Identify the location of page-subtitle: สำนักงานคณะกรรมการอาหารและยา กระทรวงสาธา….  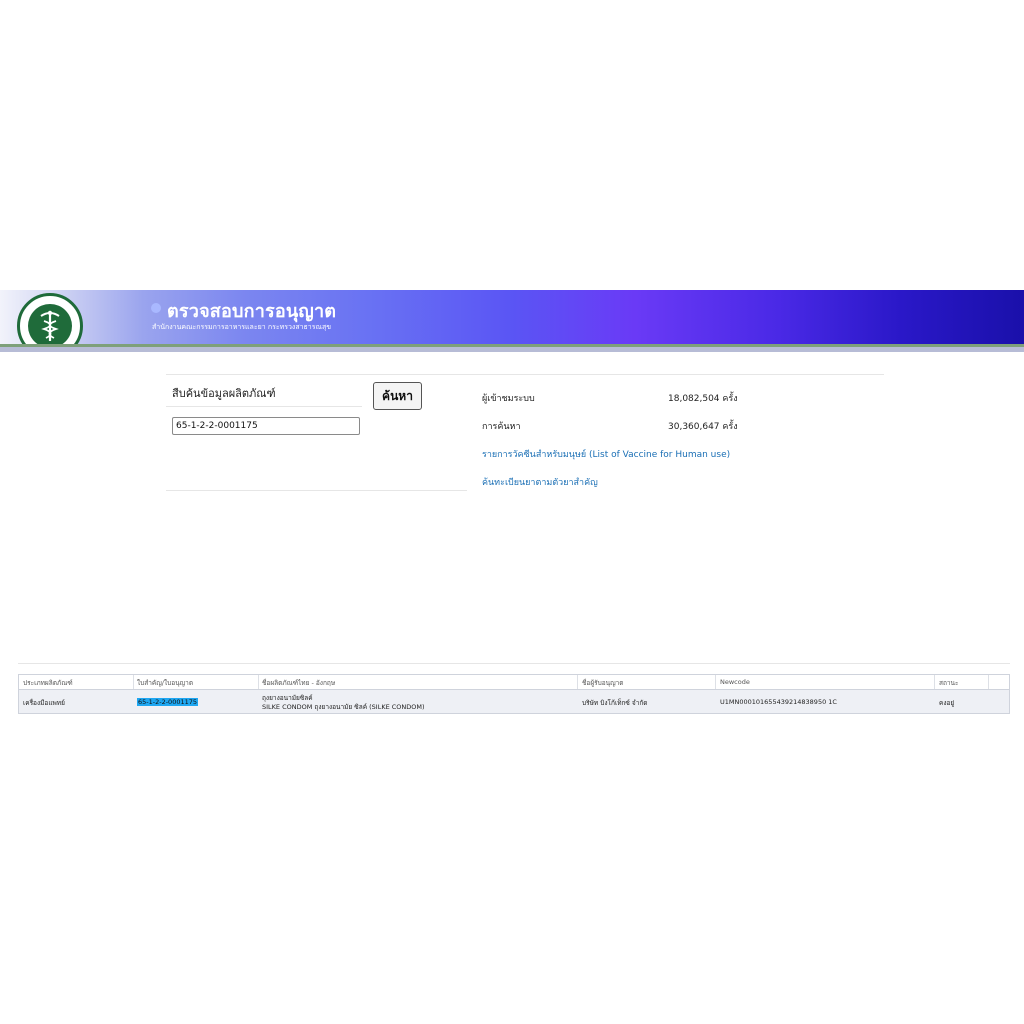
(242, 327).